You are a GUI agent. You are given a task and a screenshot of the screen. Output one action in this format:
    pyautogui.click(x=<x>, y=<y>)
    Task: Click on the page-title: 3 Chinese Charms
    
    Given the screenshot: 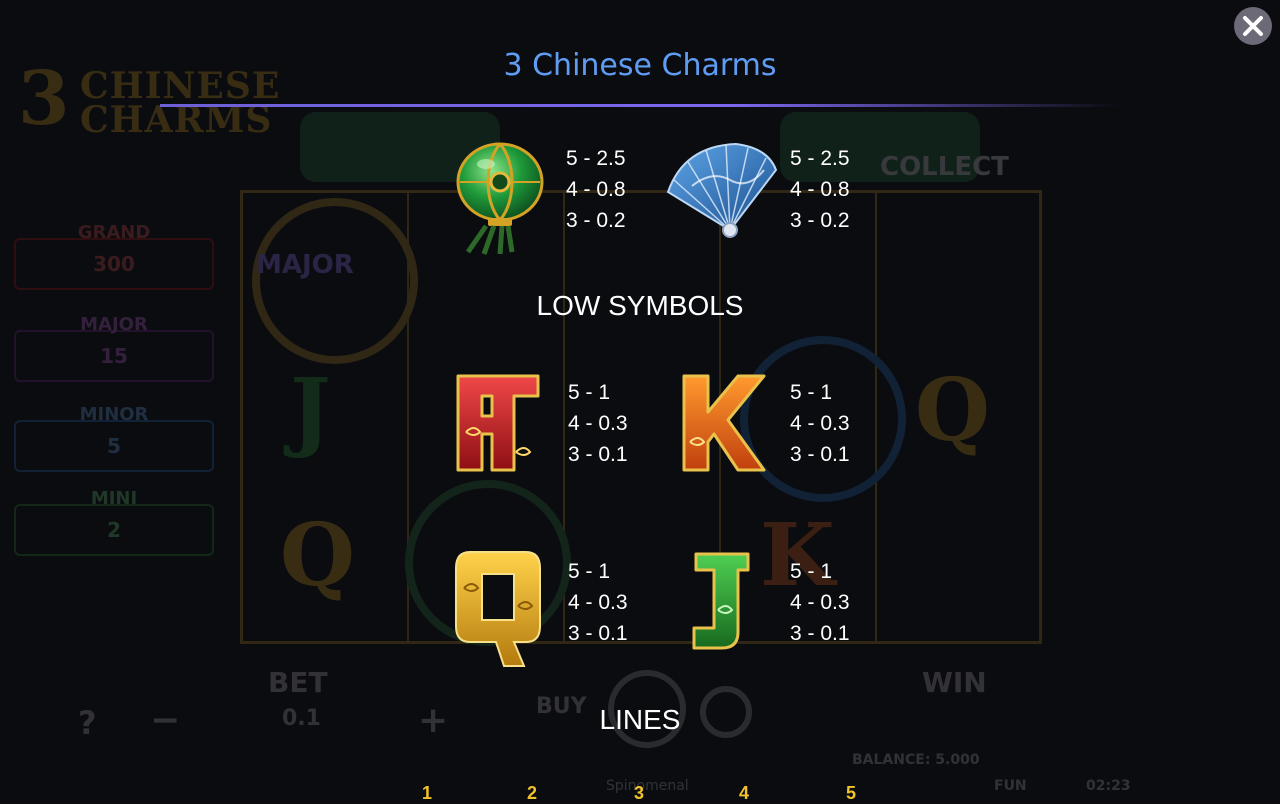 What is the action you would take?
    pyautogui.click(x=640, y=65)
    